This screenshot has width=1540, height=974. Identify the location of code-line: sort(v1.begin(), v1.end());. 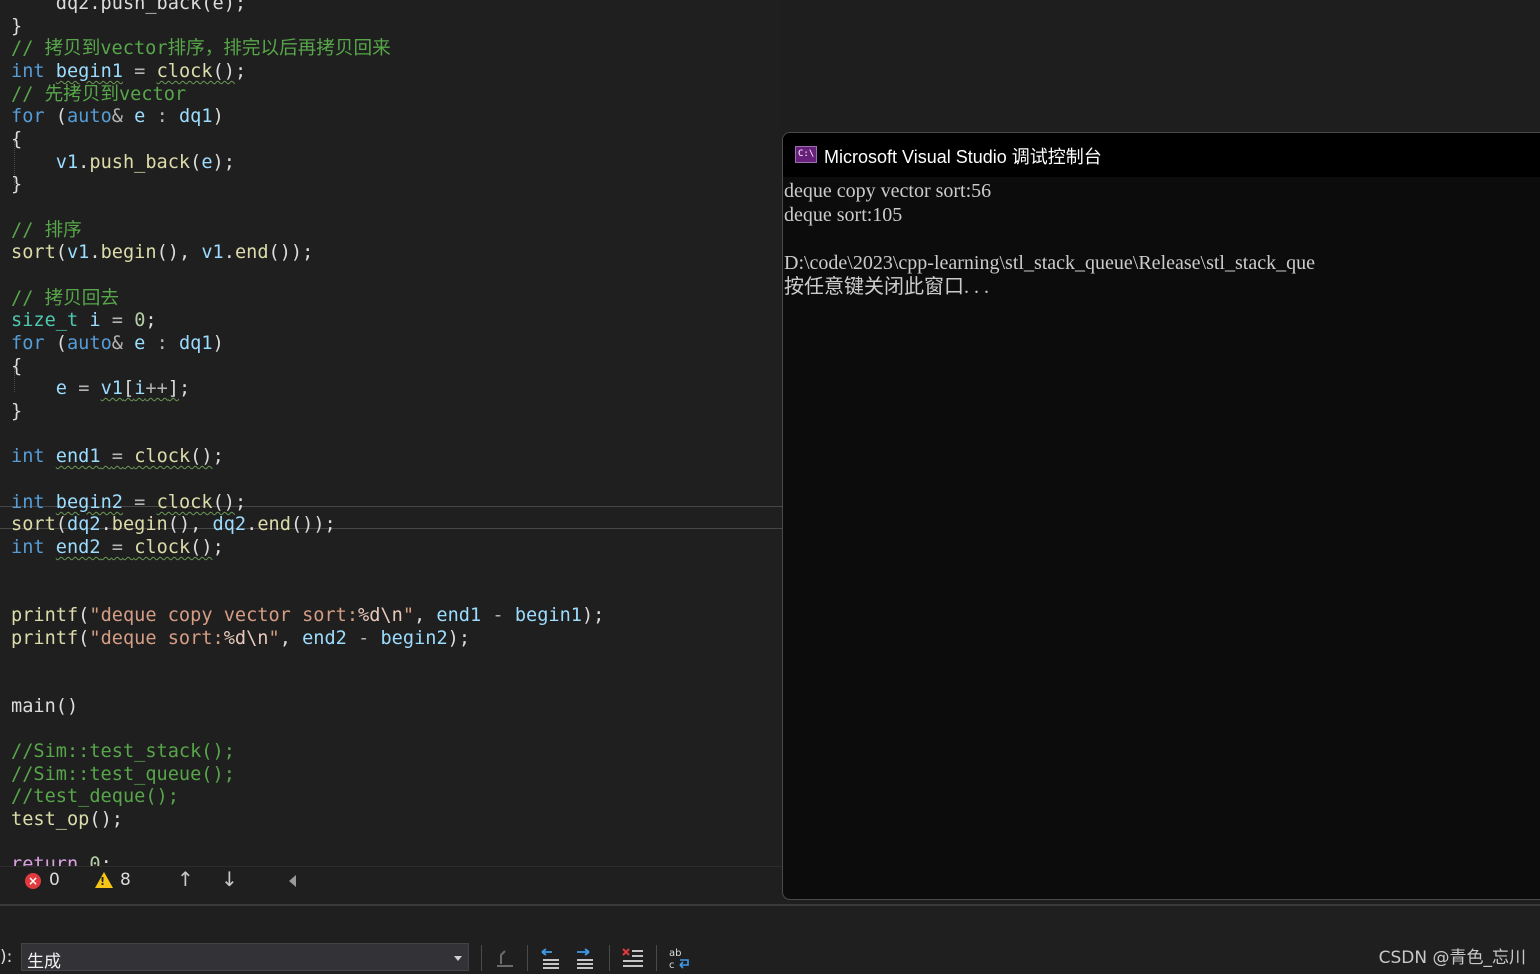
(162, 253).